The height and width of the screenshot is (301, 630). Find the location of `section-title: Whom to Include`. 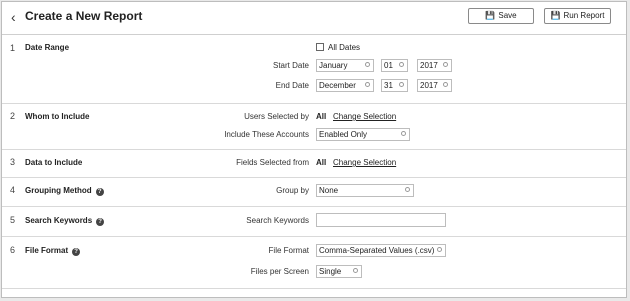

section-title: Whom to Include is located at coordinates (57, 116).